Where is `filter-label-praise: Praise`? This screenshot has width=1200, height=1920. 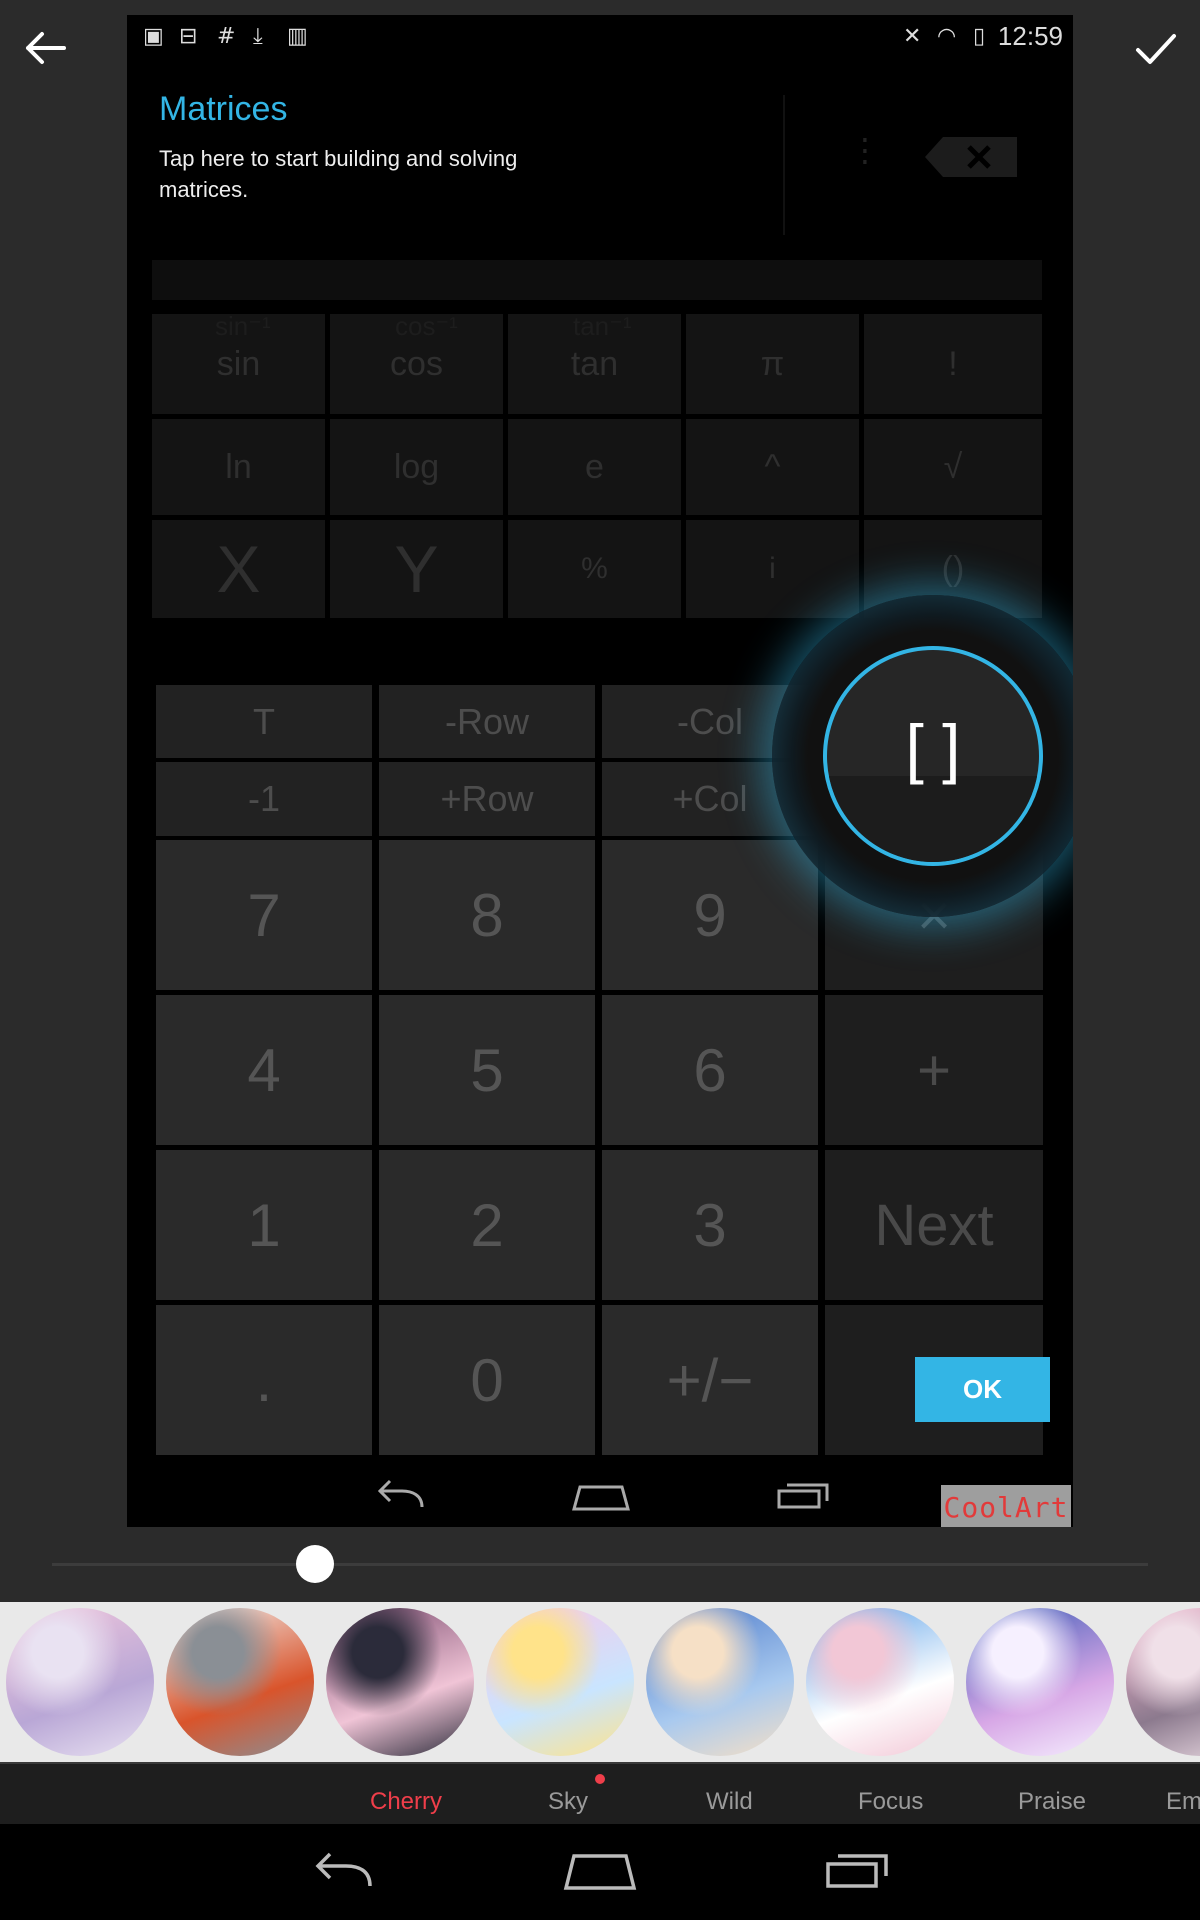 filter-label-praise: Praise is located at coordinates (1052, 1802).